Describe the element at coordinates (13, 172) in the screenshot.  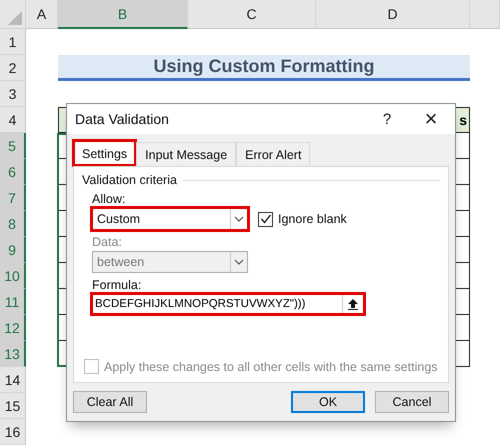
I see `row-header: 6` at that location.